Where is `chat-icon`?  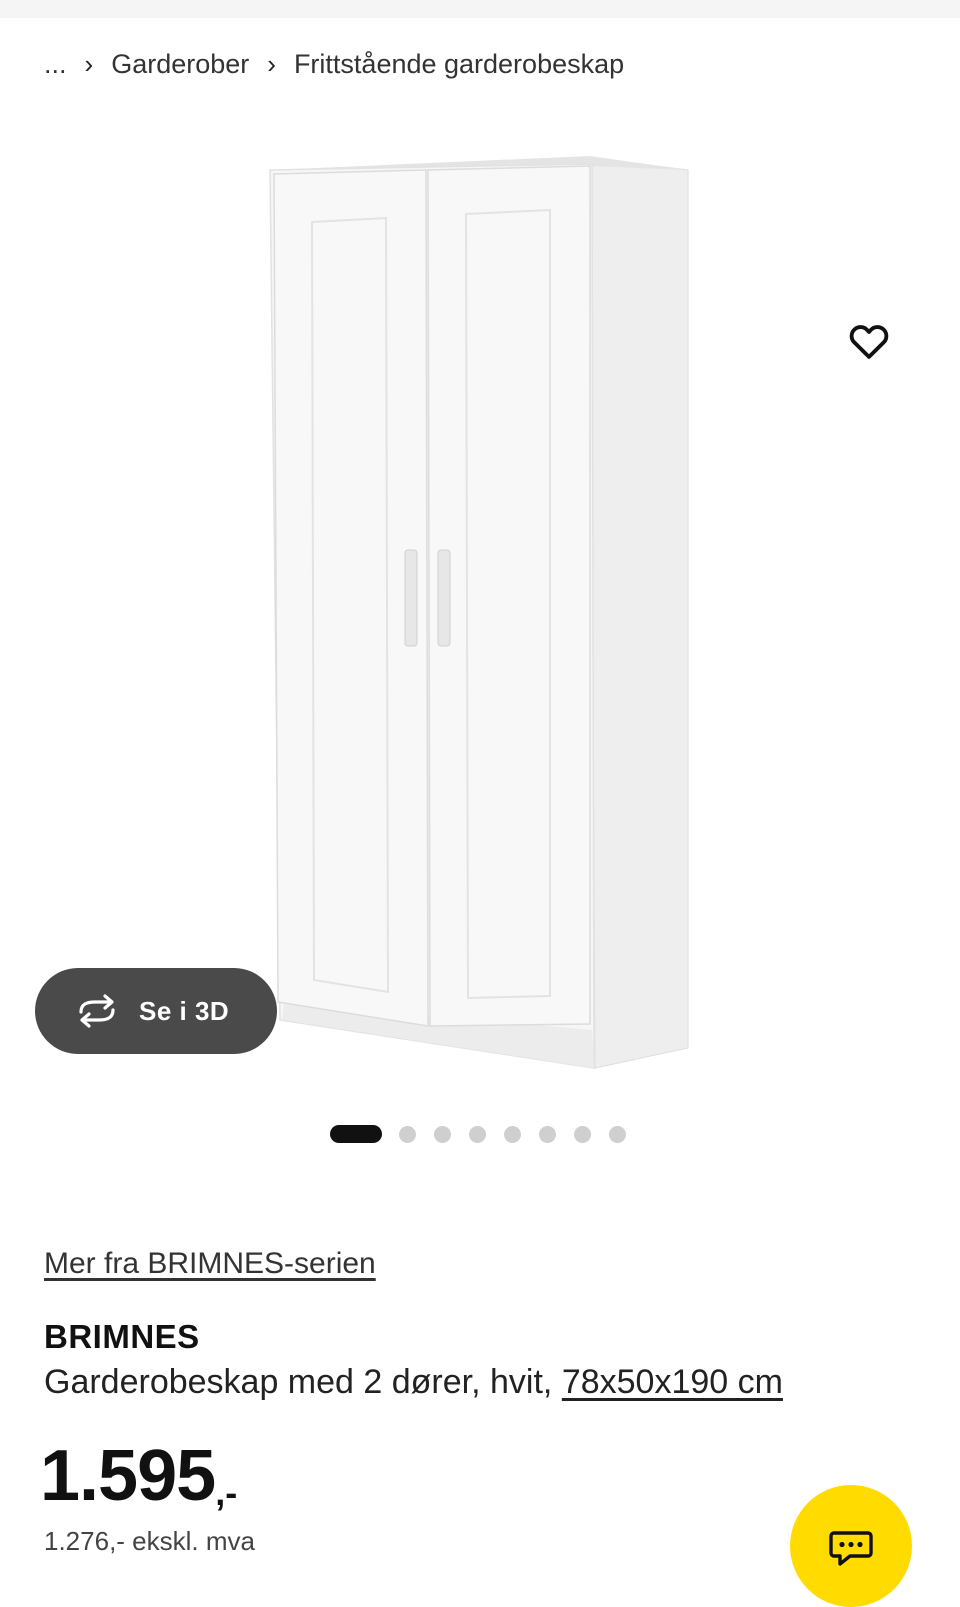
chat-icon is located at coordinates (851, 1548).